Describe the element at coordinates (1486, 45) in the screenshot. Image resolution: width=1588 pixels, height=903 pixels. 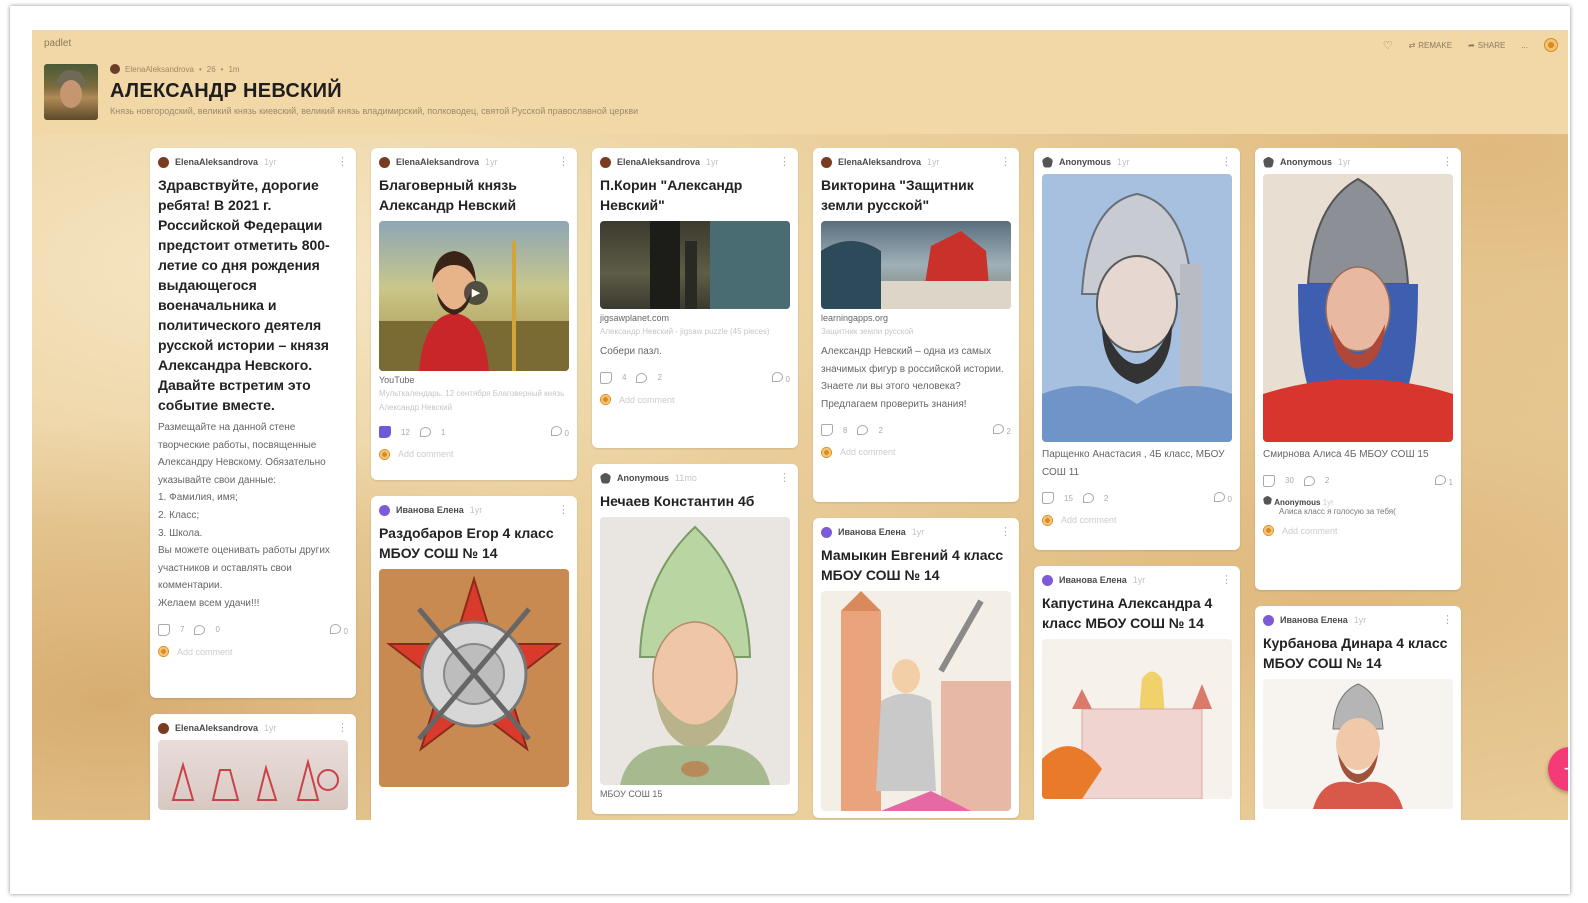
I see `share-button: ➦ SHARE` at that location.